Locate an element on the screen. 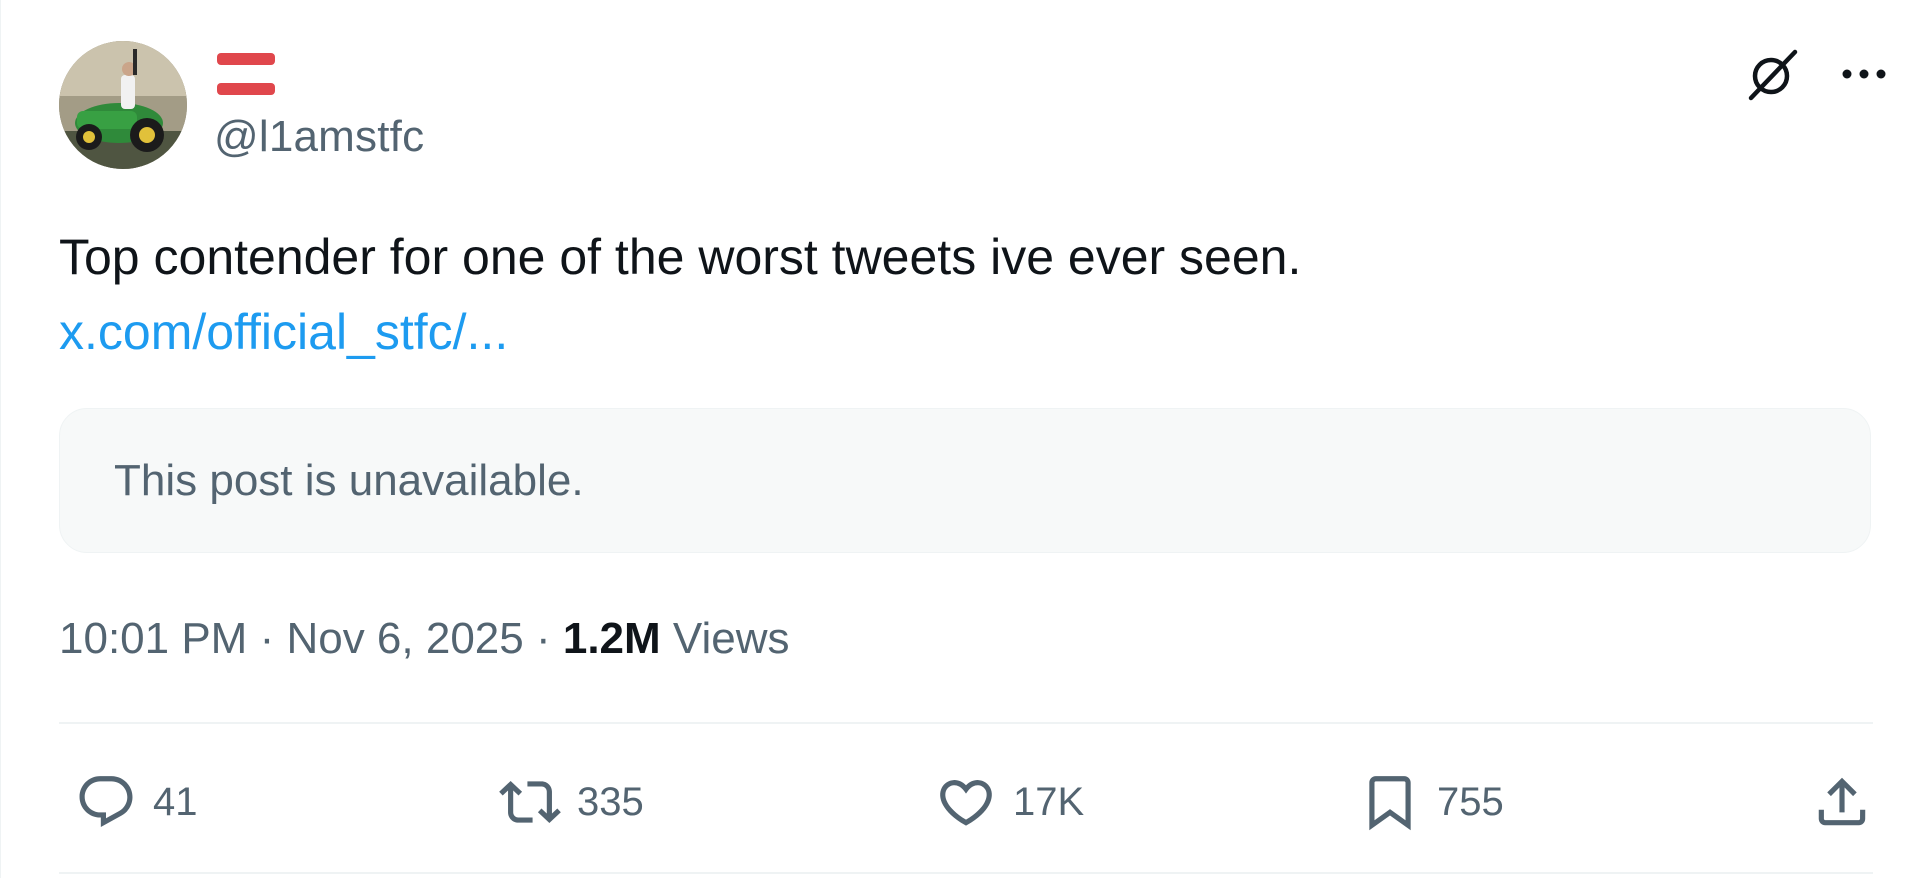 The height and width of the screenshot is (878, 1919). unavailable-message: This post is unavailable. is located at coordinates (349, 480).